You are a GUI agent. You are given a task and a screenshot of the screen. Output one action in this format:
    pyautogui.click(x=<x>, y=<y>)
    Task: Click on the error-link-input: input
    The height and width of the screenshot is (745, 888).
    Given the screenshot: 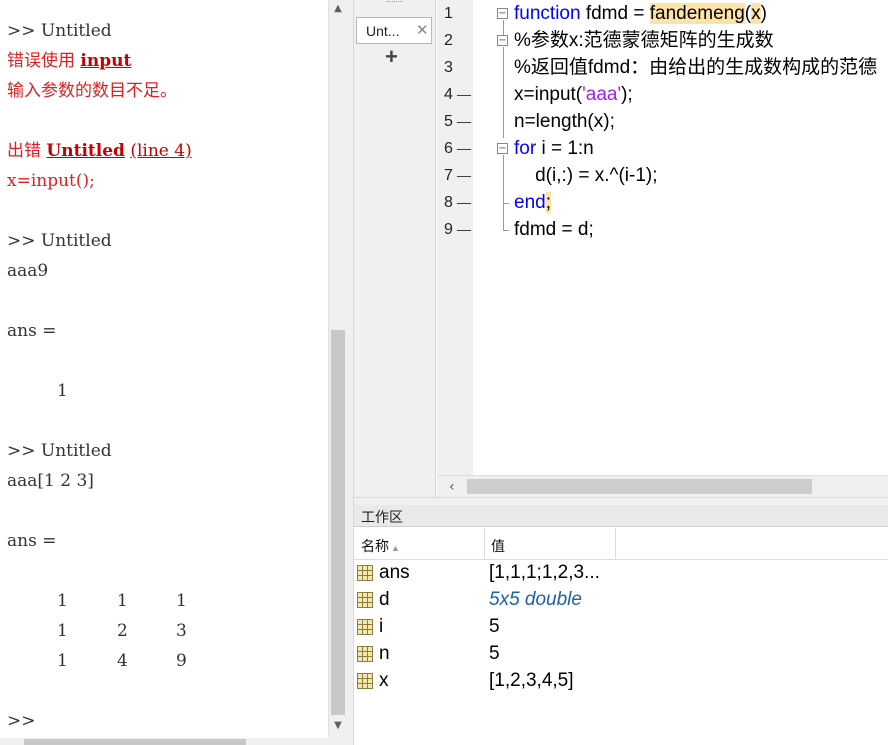 What is the action you would take?
    pyautogui.click(x=105, y=61)
    